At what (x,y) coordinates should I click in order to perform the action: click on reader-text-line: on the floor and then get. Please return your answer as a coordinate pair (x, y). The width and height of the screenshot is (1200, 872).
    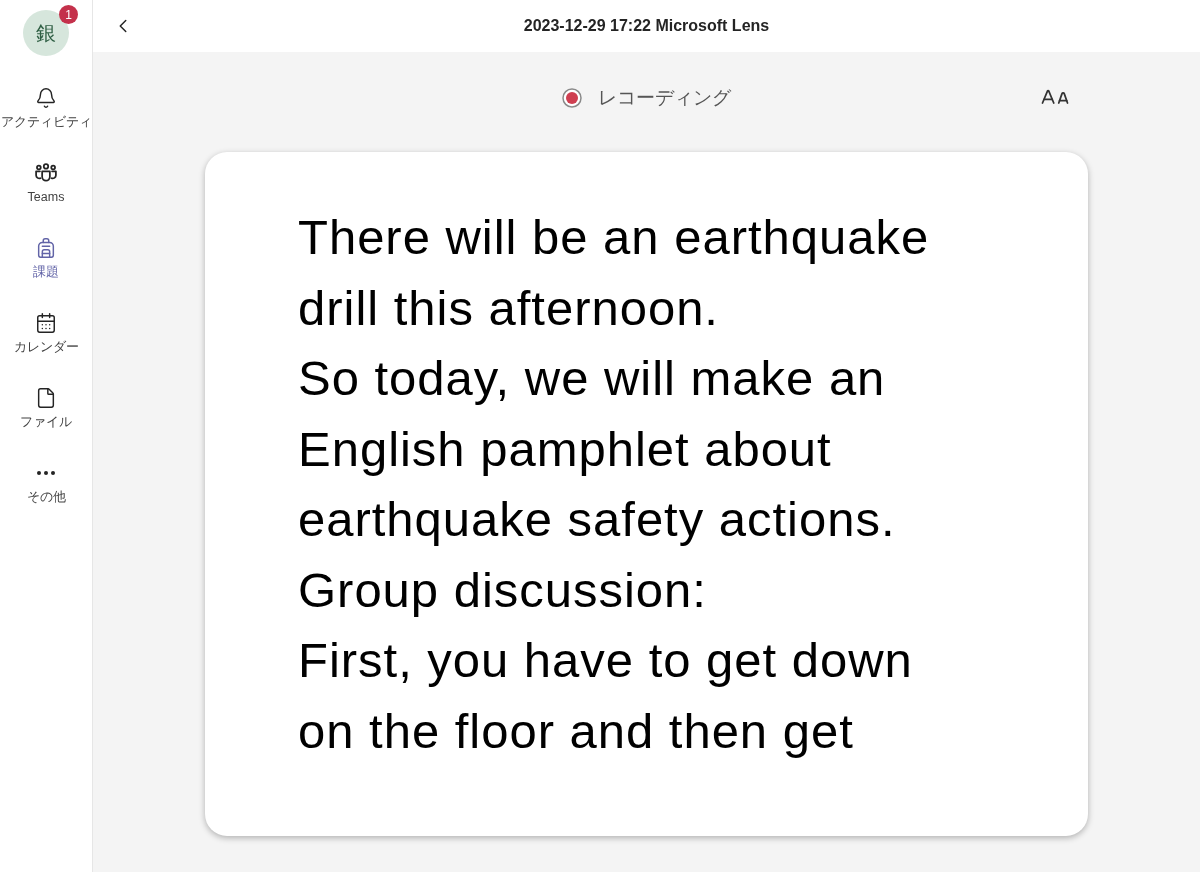
    Looking at the image, I should click on (576, 731).